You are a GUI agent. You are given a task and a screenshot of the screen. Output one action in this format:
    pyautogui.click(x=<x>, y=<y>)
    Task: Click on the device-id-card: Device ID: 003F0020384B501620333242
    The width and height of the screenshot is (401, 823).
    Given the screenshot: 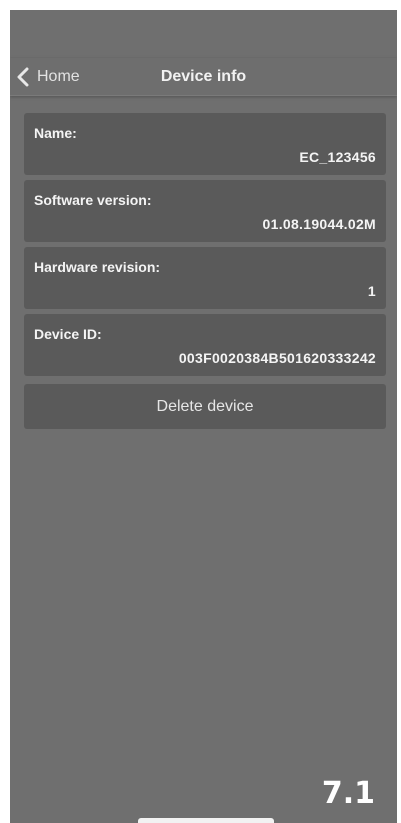 What is the action you would take?
    pyautogui.click(x=205, y=345)
    